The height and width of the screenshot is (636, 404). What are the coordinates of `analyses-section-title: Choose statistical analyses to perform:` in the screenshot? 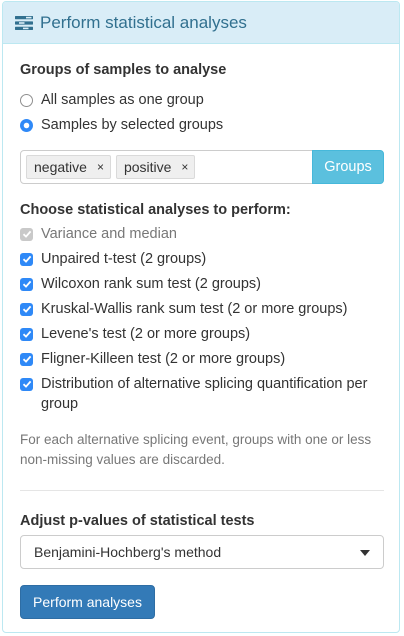 It's located at (155, 210).